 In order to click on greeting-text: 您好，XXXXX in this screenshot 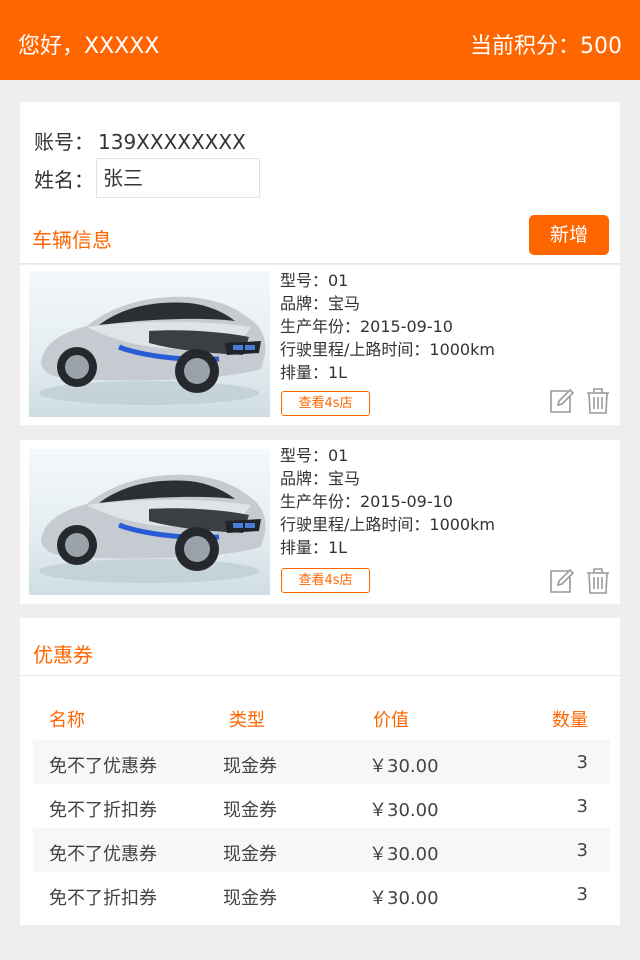, I will do `click(89, 46)`.